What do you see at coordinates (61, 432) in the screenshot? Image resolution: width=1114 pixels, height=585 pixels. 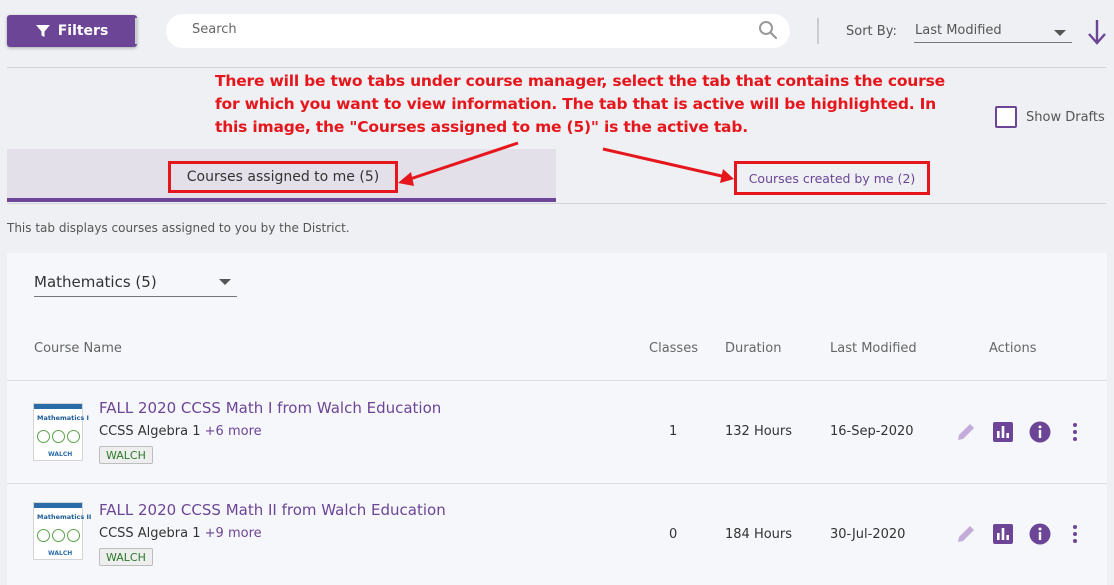 I see `course-thumbnail: Mathematics I WALCH` at bounding box center [61, 432].